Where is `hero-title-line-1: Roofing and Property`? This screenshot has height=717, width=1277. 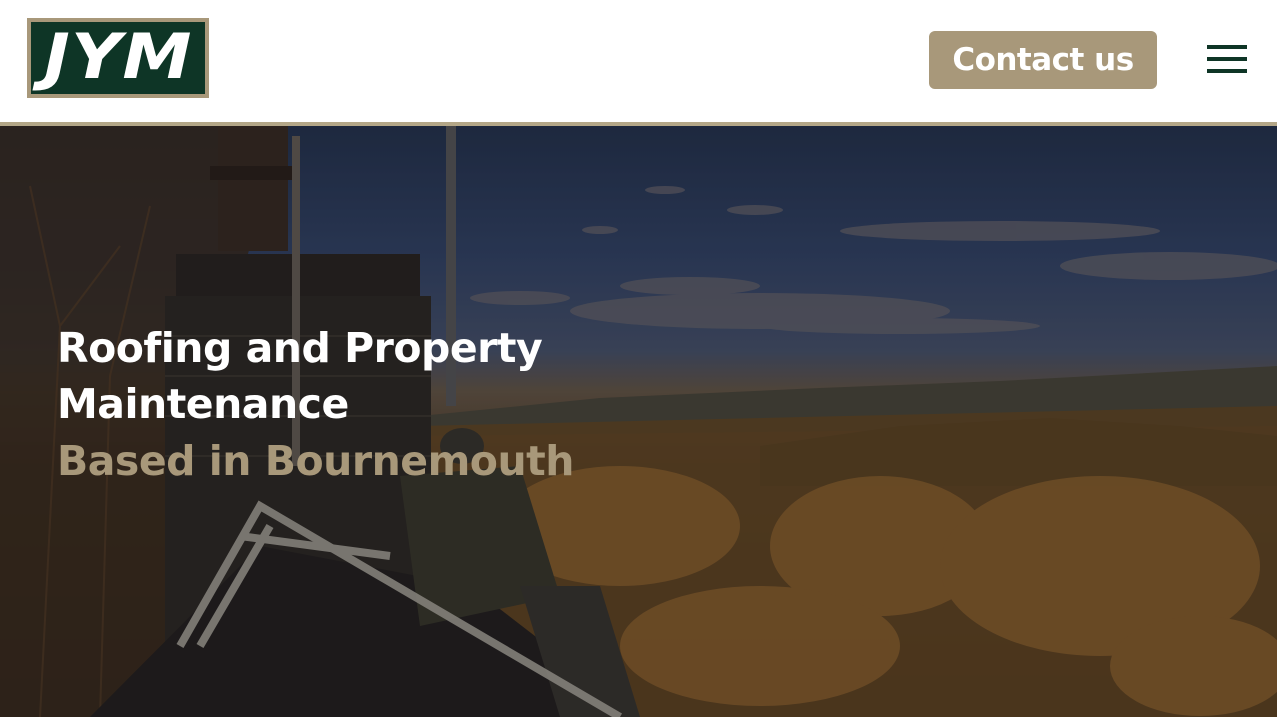 hero-title-line-1: Roofing and Property is located at coordinates (300, 348).